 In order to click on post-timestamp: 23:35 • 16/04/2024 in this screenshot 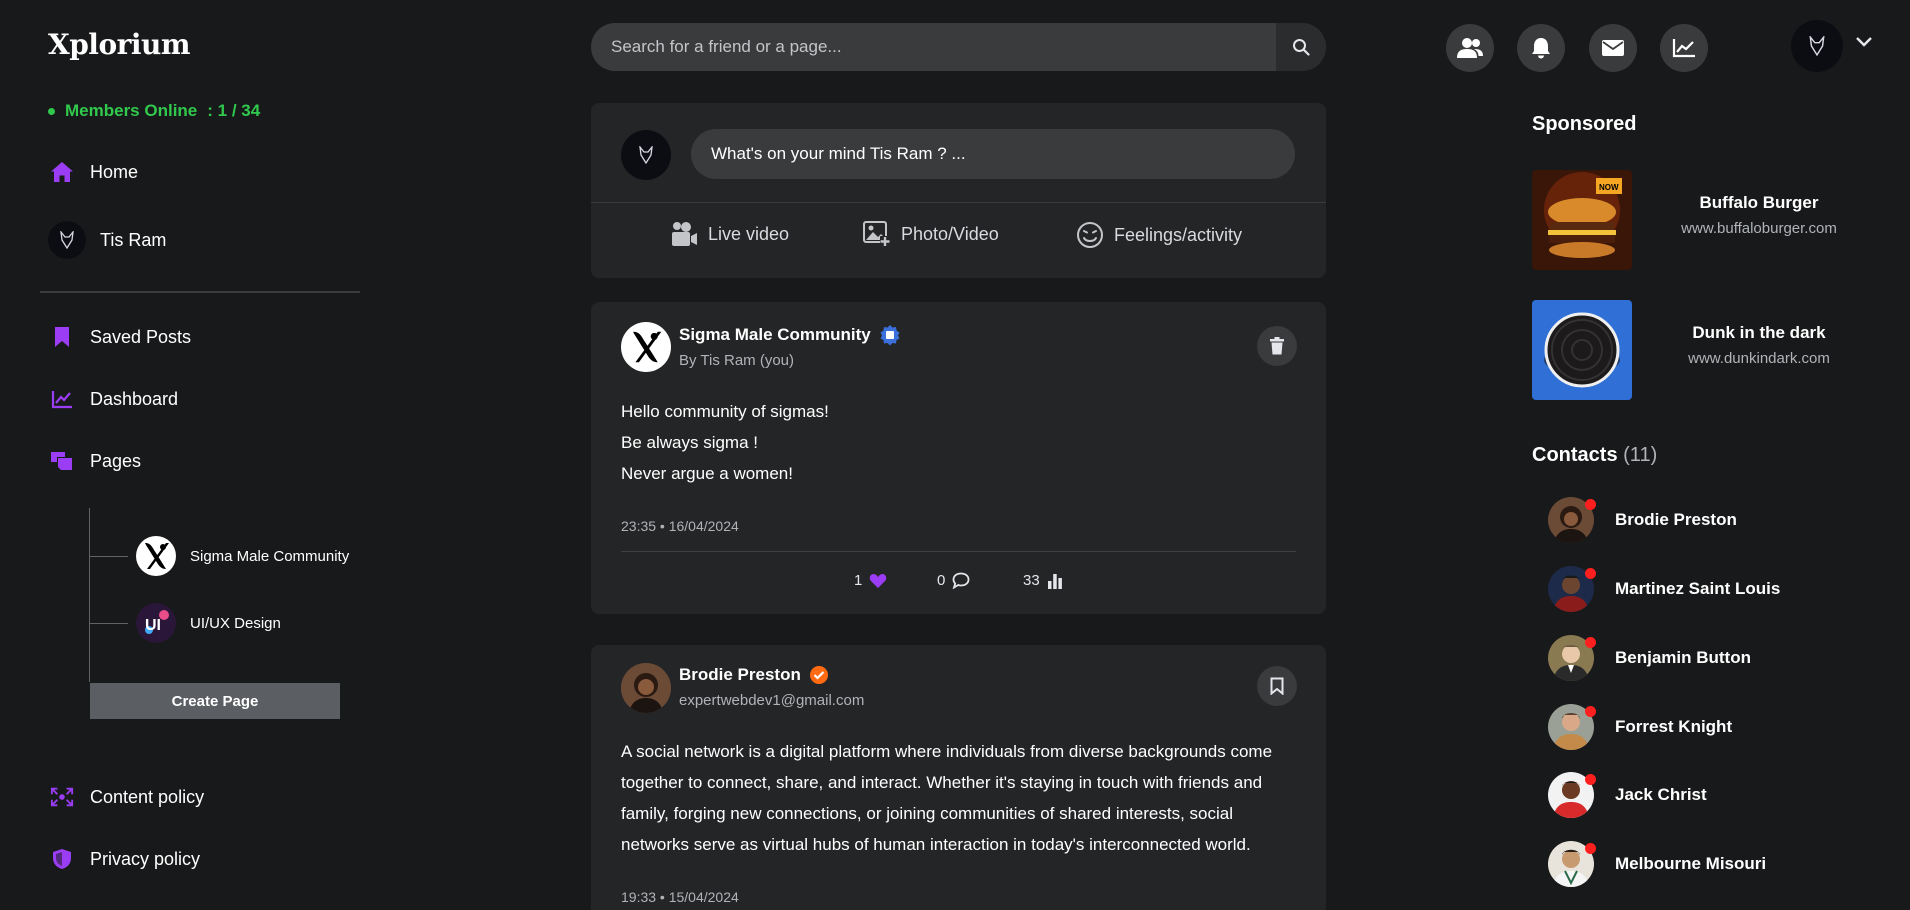, I will do `click(680, 526)`.